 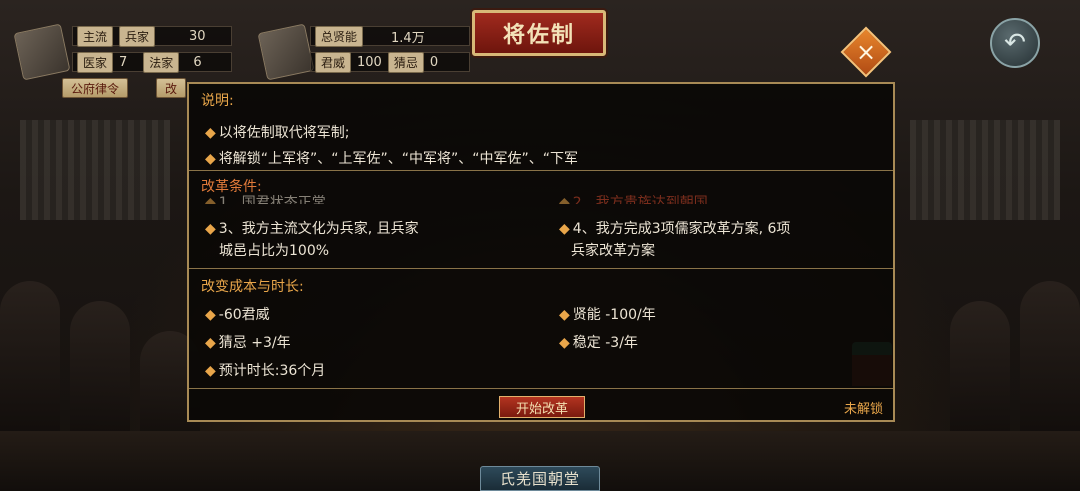 I want to click on scroll-icon, so click(x=42, y=52).